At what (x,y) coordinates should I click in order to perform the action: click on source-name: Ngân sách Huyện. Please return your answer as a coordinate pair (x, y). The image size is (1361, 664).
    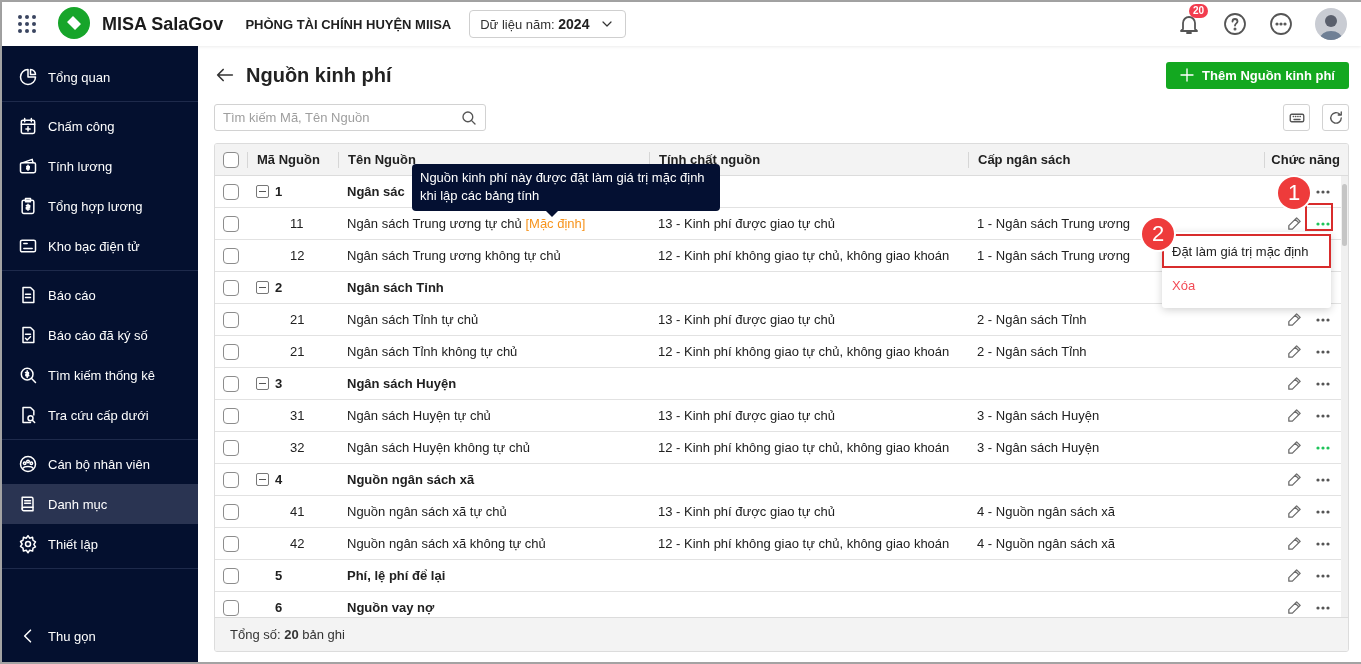
    Looking at the image, I should click on (402, 383).